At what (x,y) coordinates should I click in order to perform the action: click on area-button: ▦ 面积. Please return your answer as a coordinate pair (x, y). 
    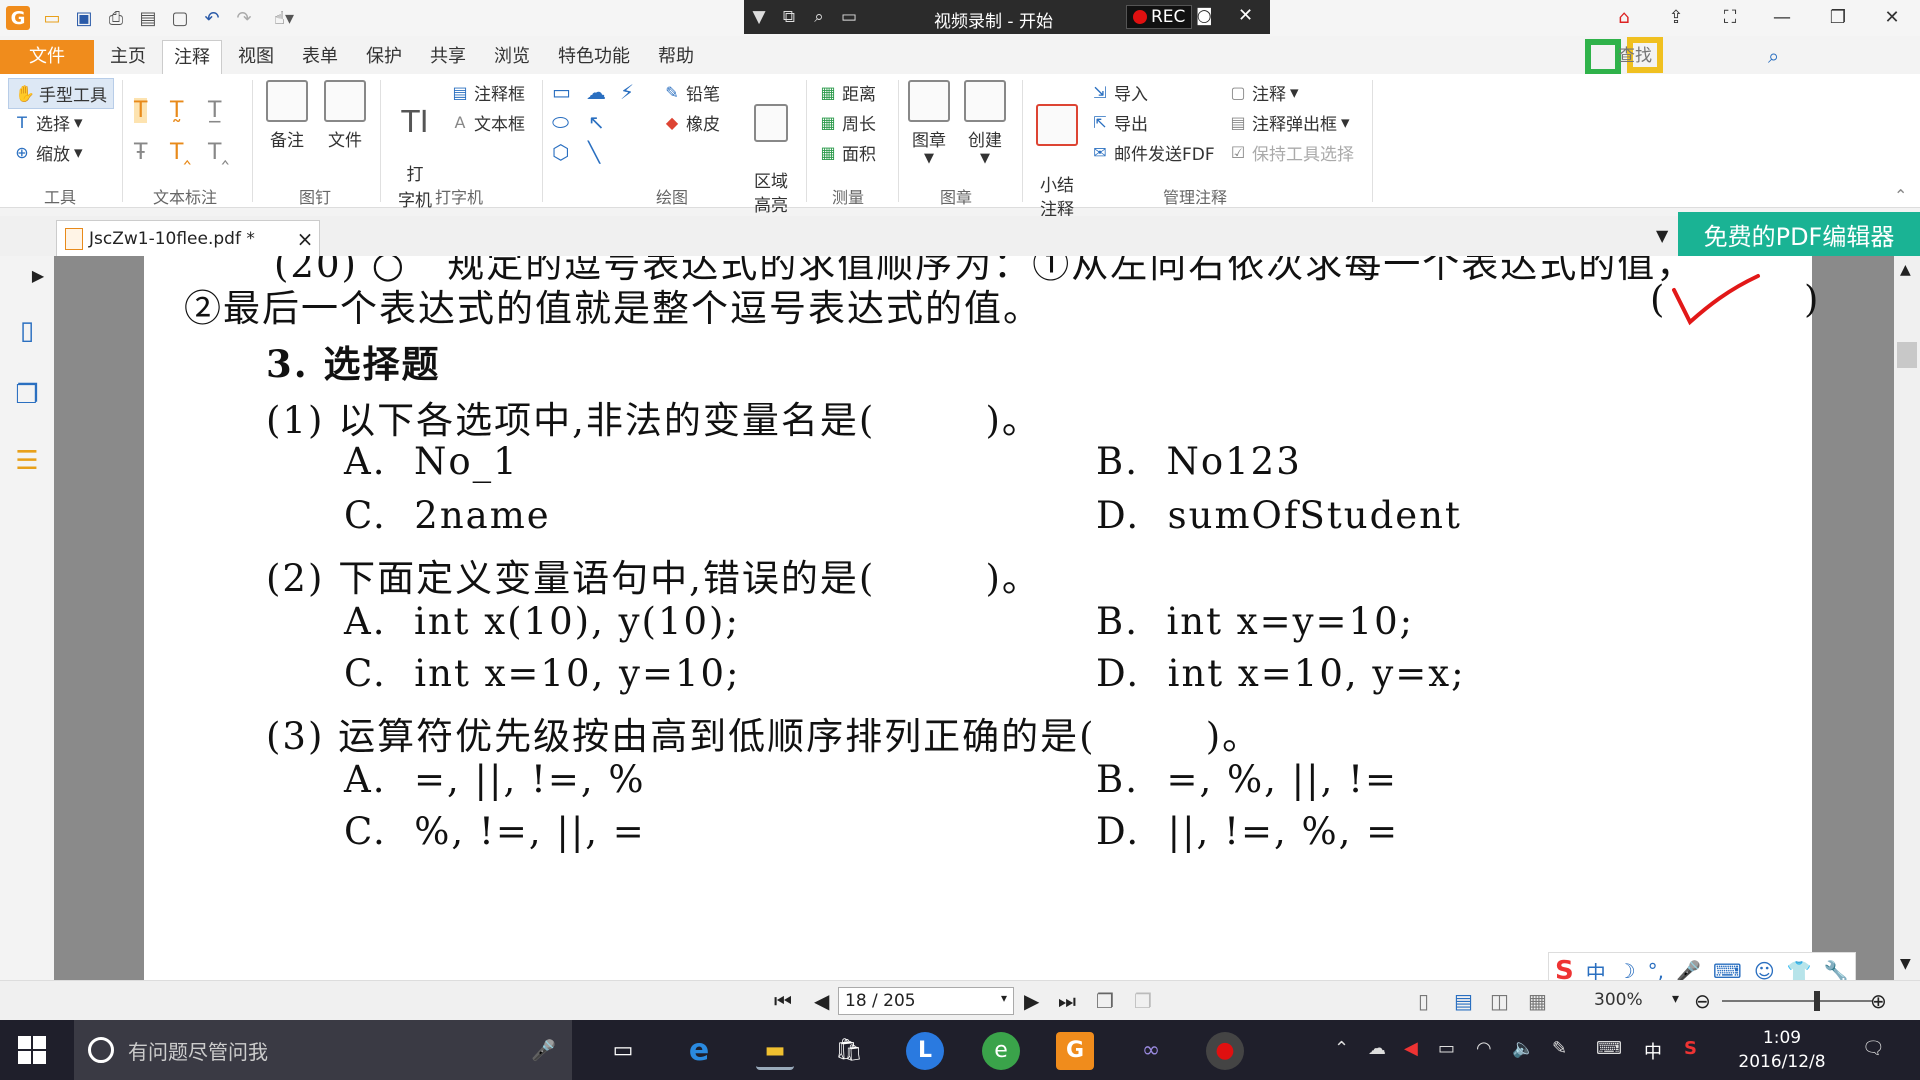
    Looking at the image, I should click on (847, 153).